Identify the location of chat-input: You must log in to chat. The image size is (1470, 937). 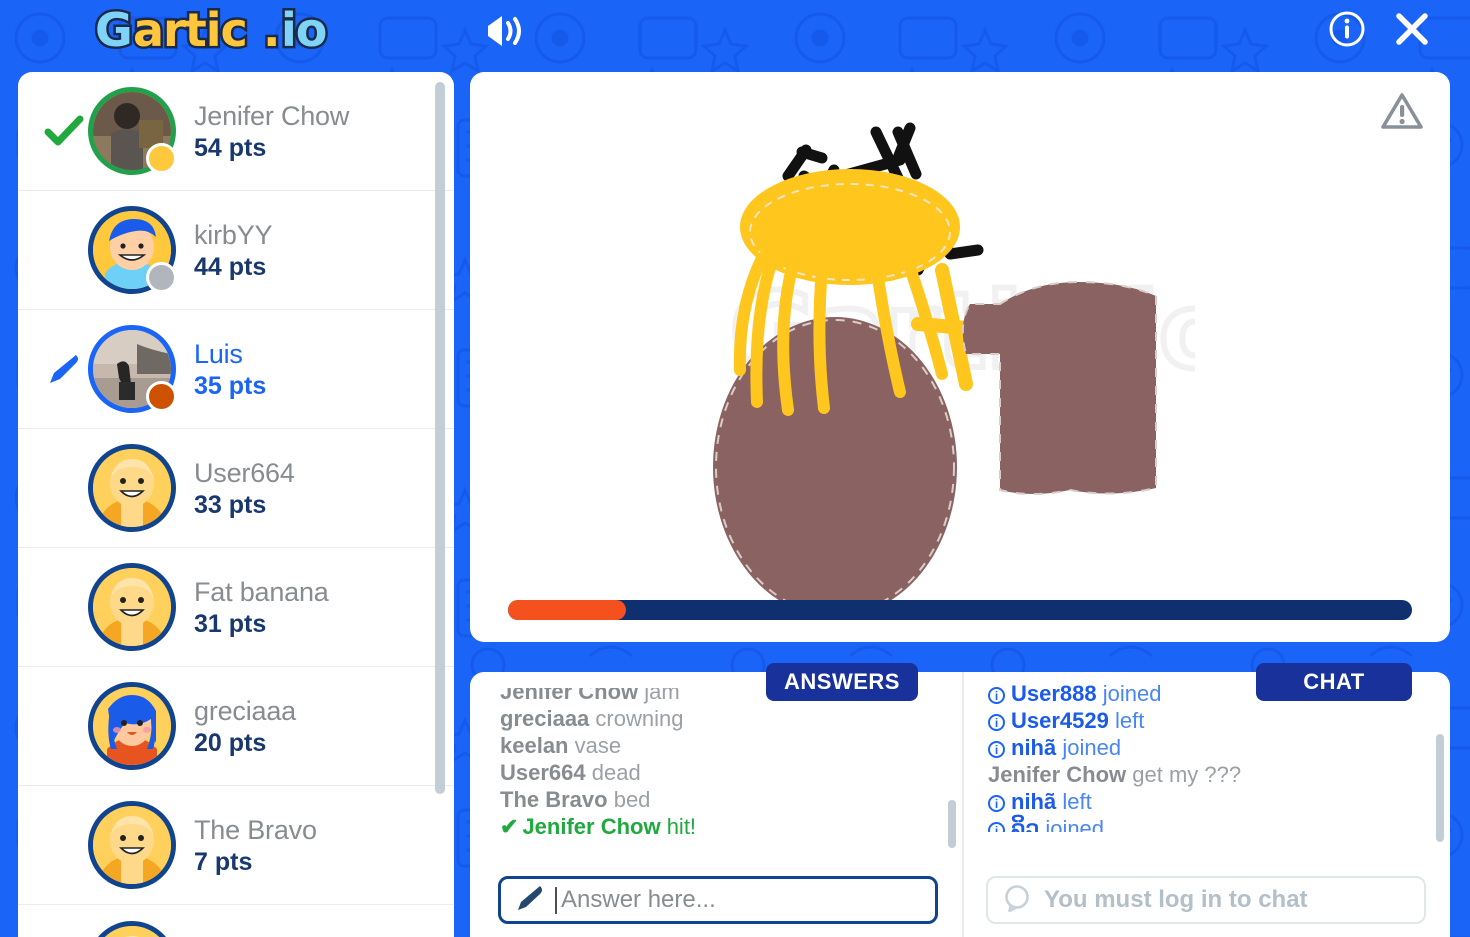
(1206, 900).